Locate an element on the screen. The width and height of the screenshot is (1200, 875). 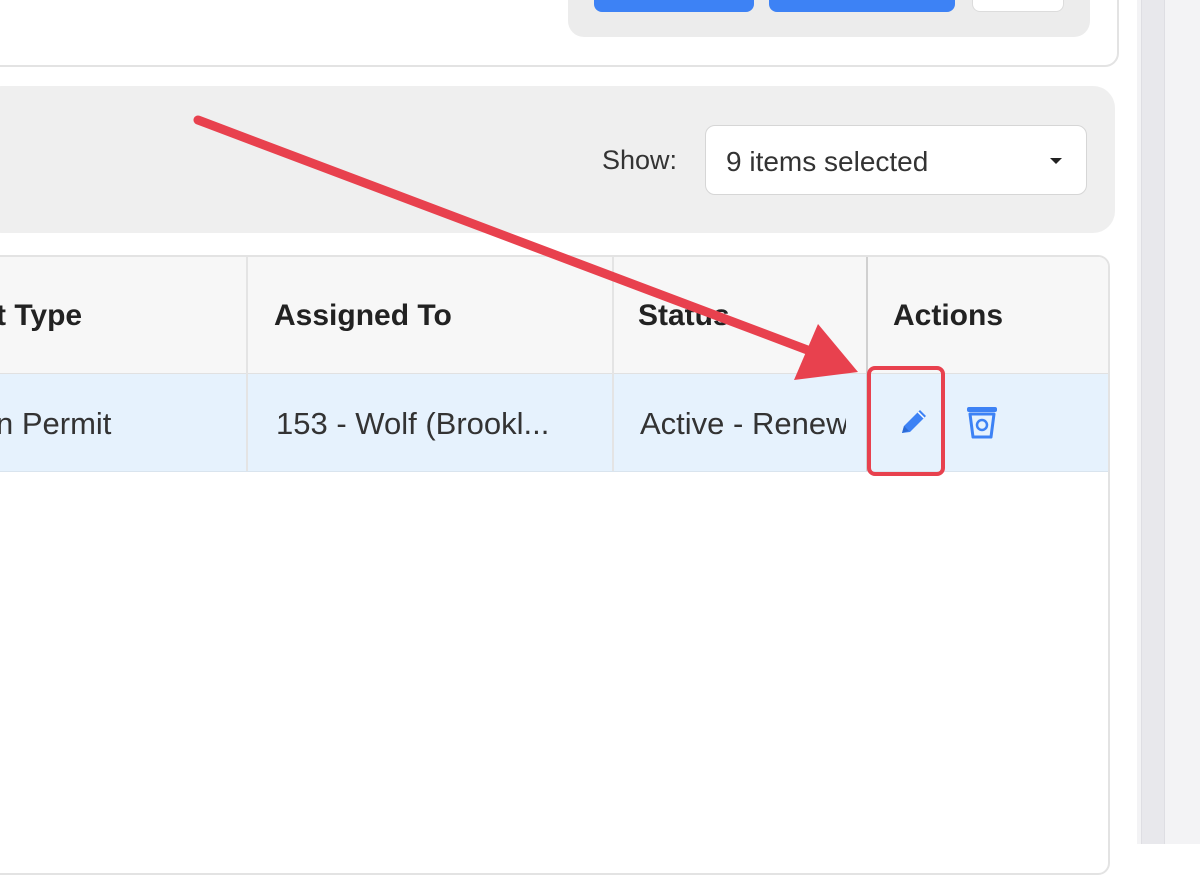
vertical-scrollbar is located at coordinates (1153, 422).